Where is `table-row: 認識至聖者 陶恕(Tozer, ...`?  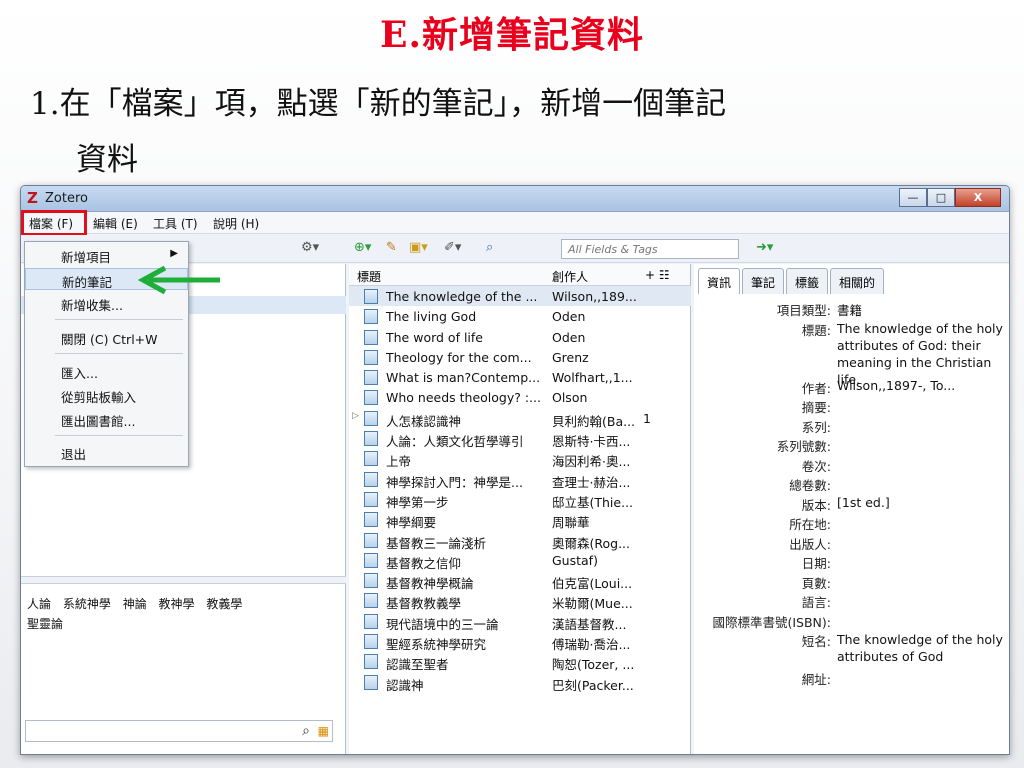 table-row: 認識至聖者 陶恕(Tozer, ... is located at coordinates (520, 662).